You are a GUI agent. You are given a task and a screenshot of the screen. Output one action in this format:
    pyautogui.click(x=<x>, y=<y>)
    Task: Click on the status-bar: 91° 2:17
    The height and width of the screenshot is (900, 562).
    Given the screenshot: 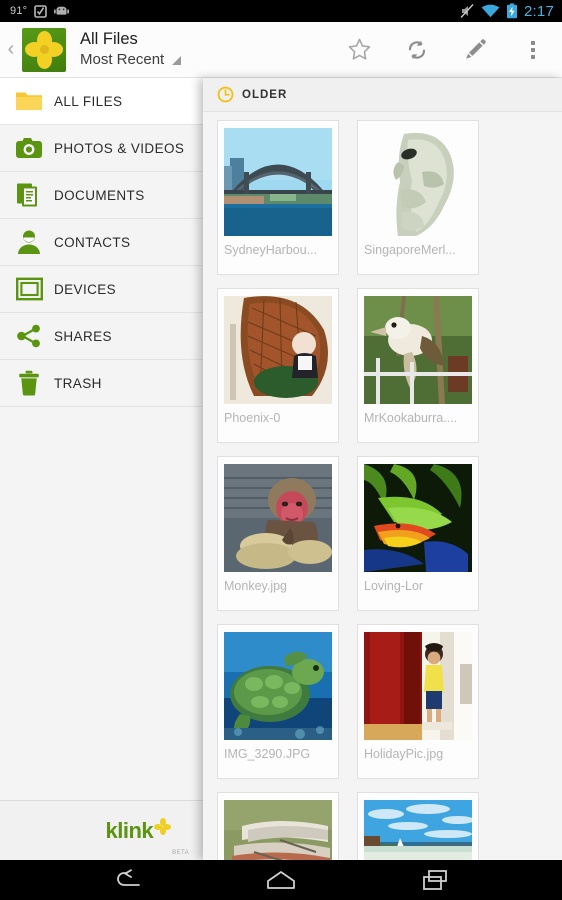 What is the action you would take?
    pyautogui.click(x=281, y=11)
    